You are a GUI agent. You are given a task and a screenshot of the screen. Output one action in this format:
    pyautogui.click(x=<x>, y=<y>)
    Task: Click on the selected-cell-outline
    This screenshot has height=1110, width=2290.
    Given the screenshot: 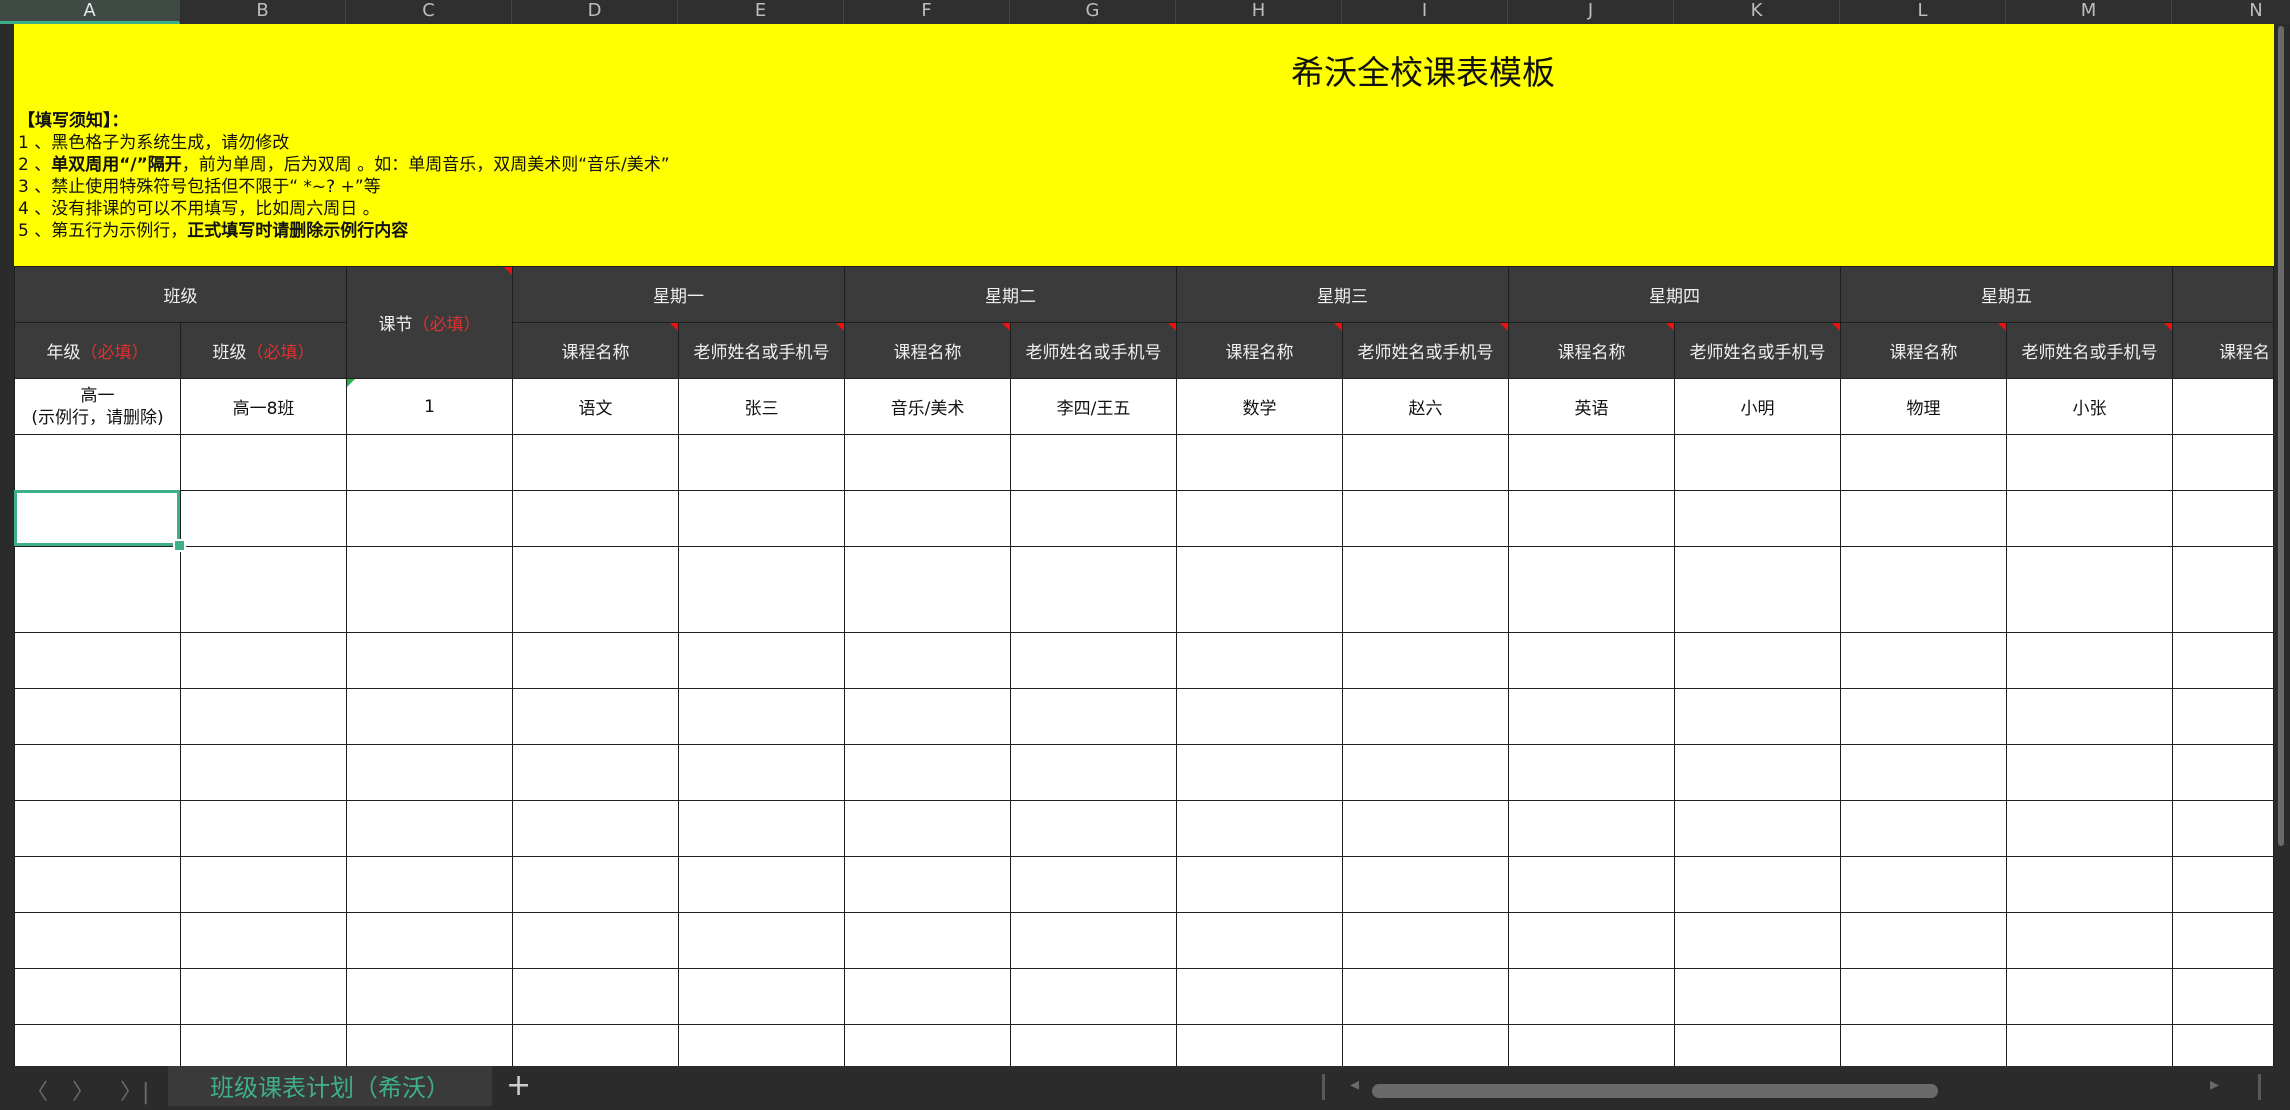 What is the action you would take?
    pyautogui.click(x=97, y=518)
    